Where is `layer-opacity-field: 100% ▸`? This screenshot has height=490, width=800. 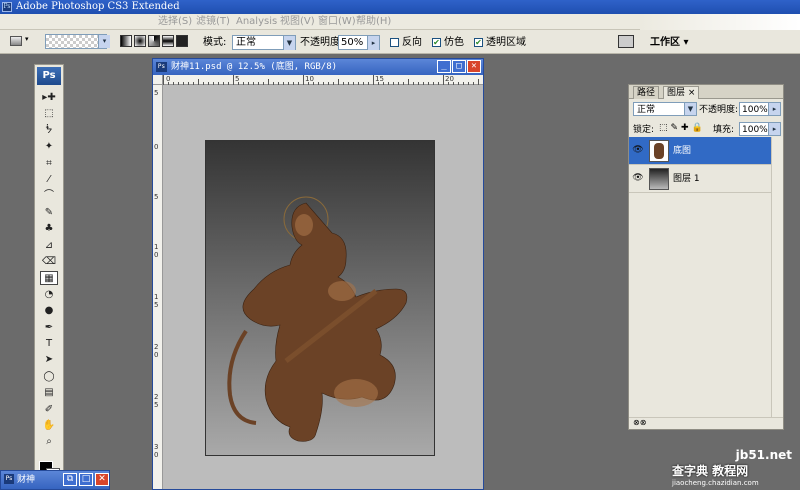 layer-opacity-field: 100% ▸ is located at coordinates (760, 109).